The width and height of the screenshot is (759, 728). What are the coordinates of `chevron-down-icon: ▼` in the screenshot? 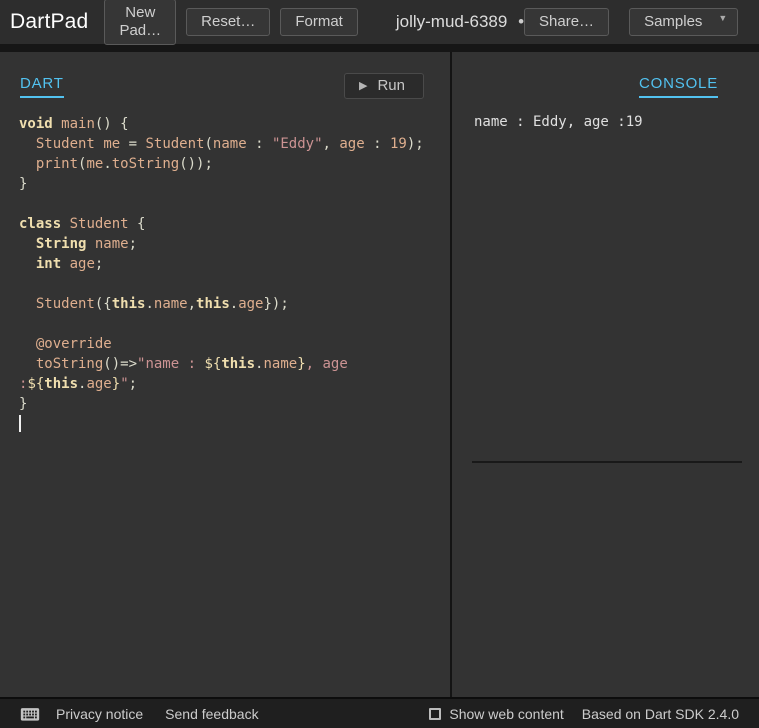 It's located at (723, 18).